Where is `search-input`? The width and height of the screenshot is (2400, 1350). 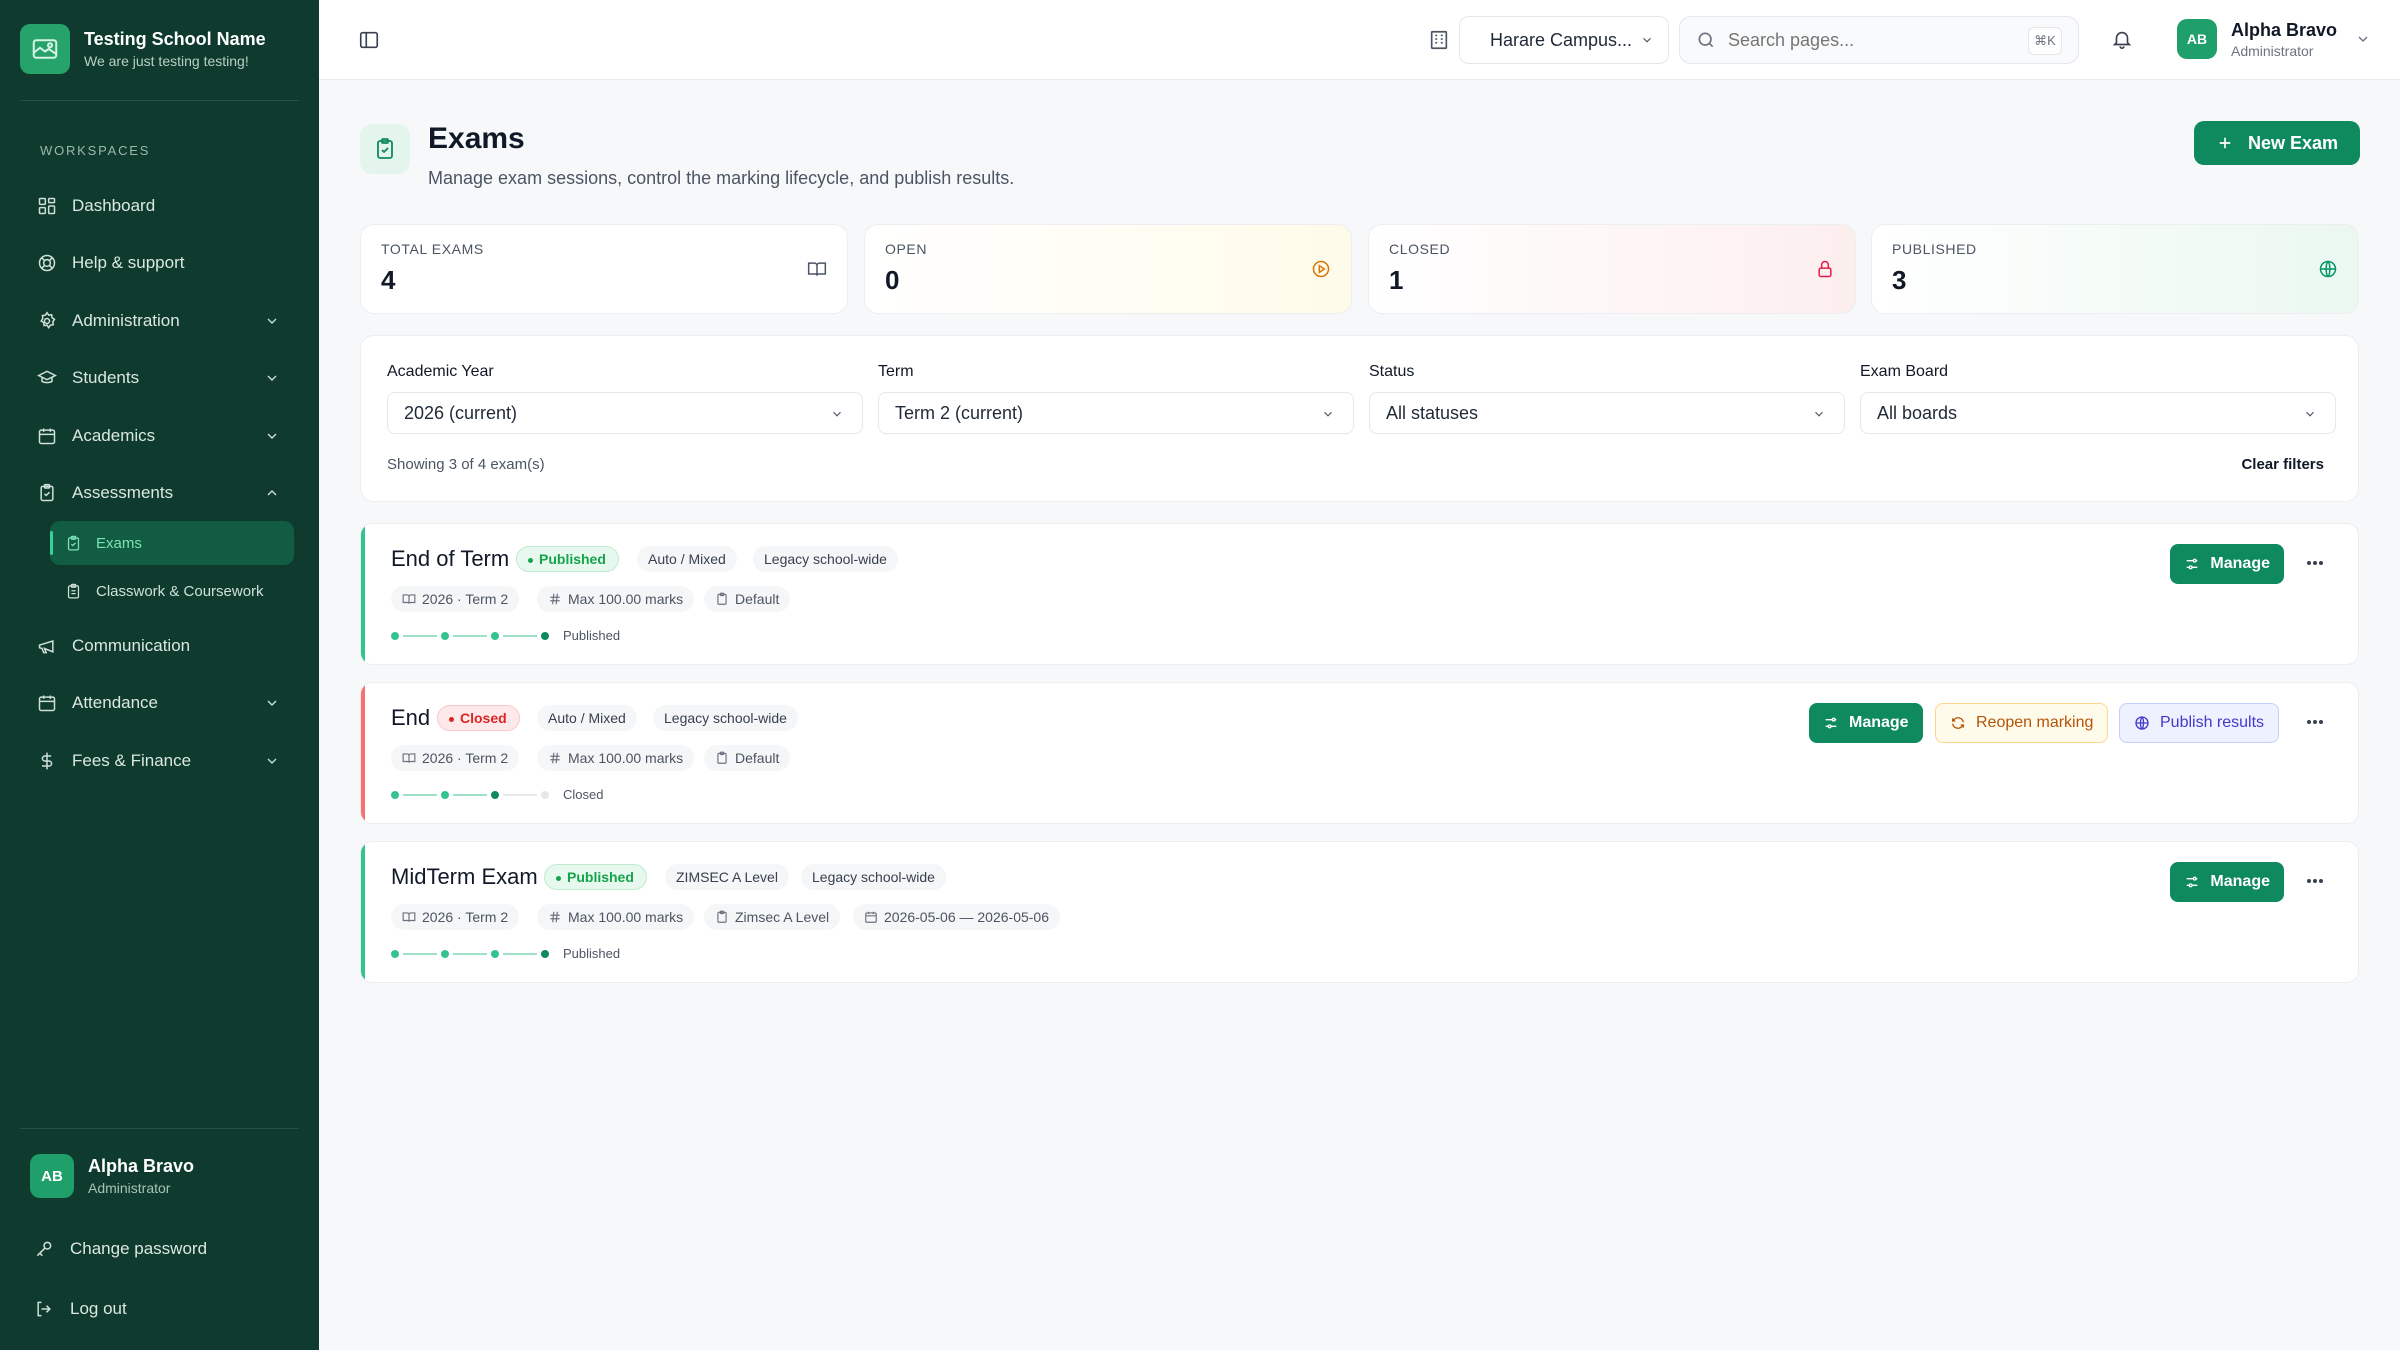 search-input is located at coordinates (1873, 40).